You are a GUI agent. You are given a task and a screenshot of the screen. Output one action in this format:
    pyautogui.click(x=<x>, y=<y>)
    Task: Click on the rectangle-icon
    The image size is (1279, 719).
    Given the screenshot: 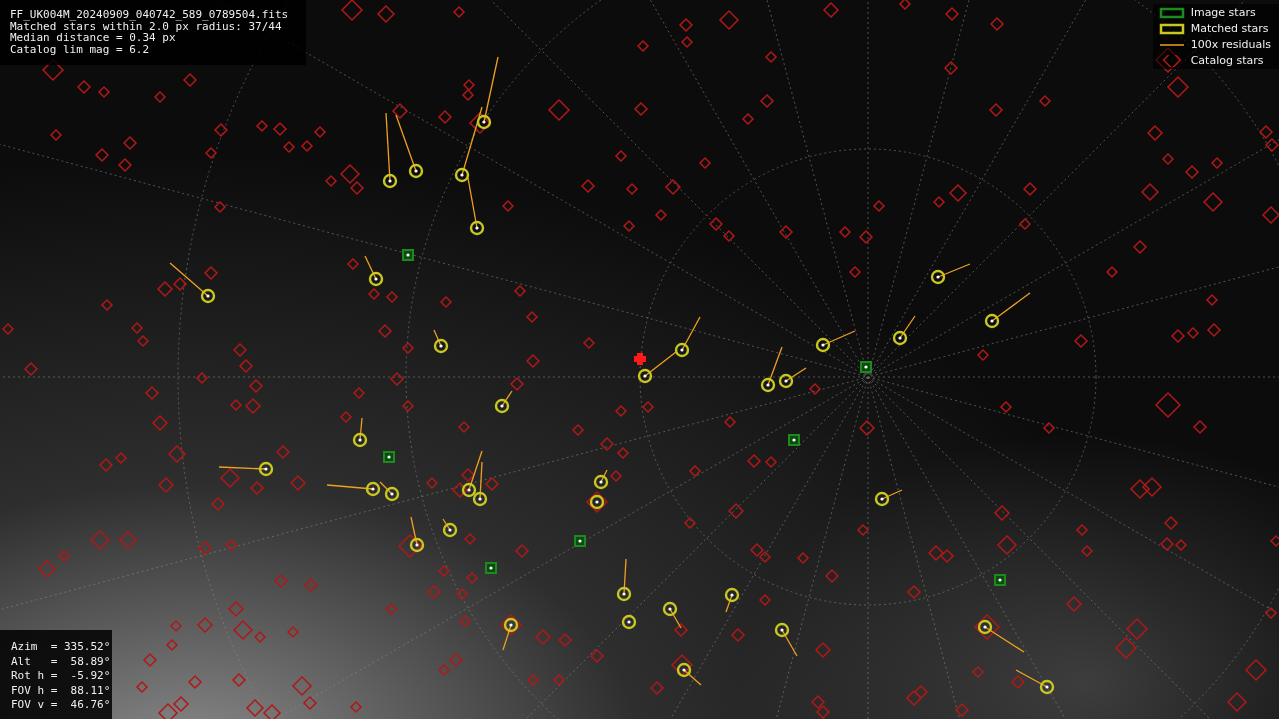 What is the action you would take?
    pyautogui.click(x=1171, y=12)
    